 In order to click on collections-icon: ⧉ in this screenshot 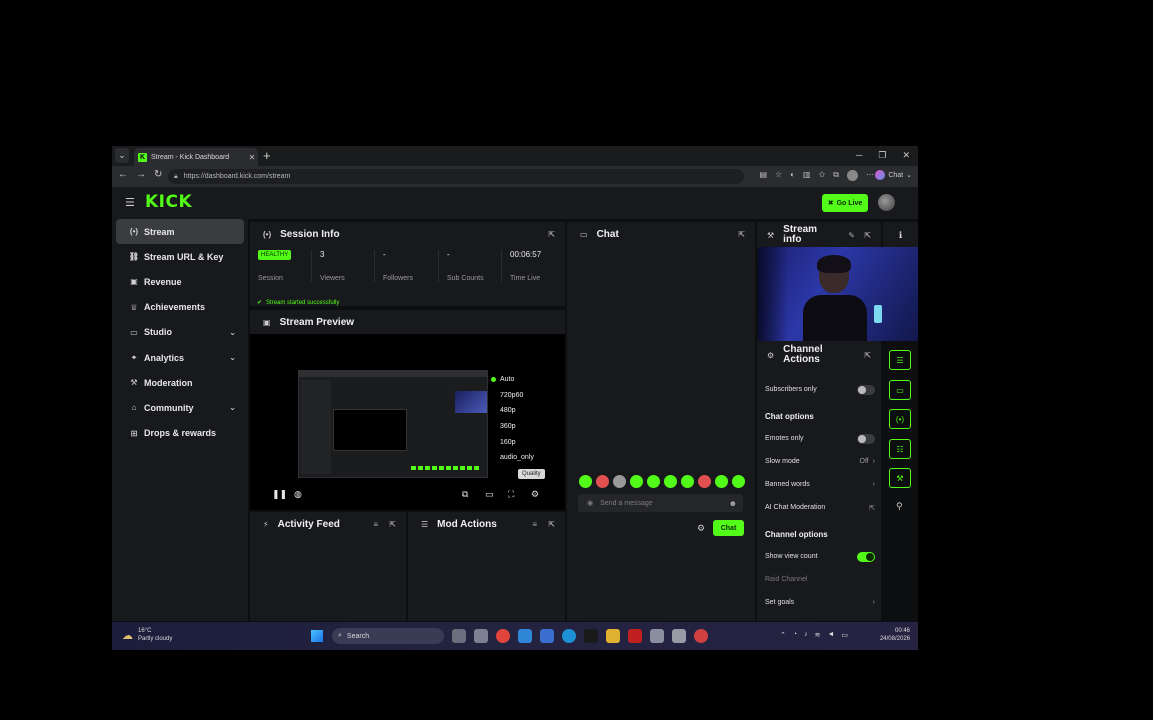, I will do `click(836, 175)`.